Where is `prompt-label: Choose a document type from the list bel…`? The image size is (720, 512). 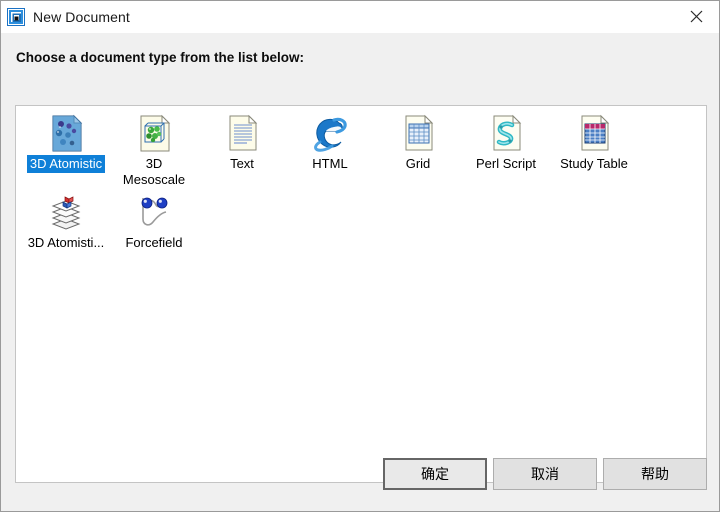
prompt-label: Choose a document type from the list bel… is located at coordinates (160, 57).